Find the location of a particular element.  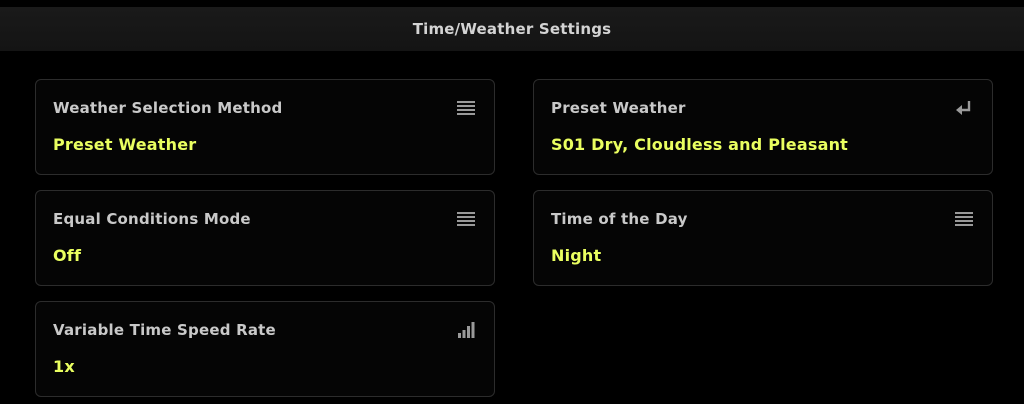

setting-value: S01 Dry, Cloudless and Pleasant is located at coordinates (700, 144).